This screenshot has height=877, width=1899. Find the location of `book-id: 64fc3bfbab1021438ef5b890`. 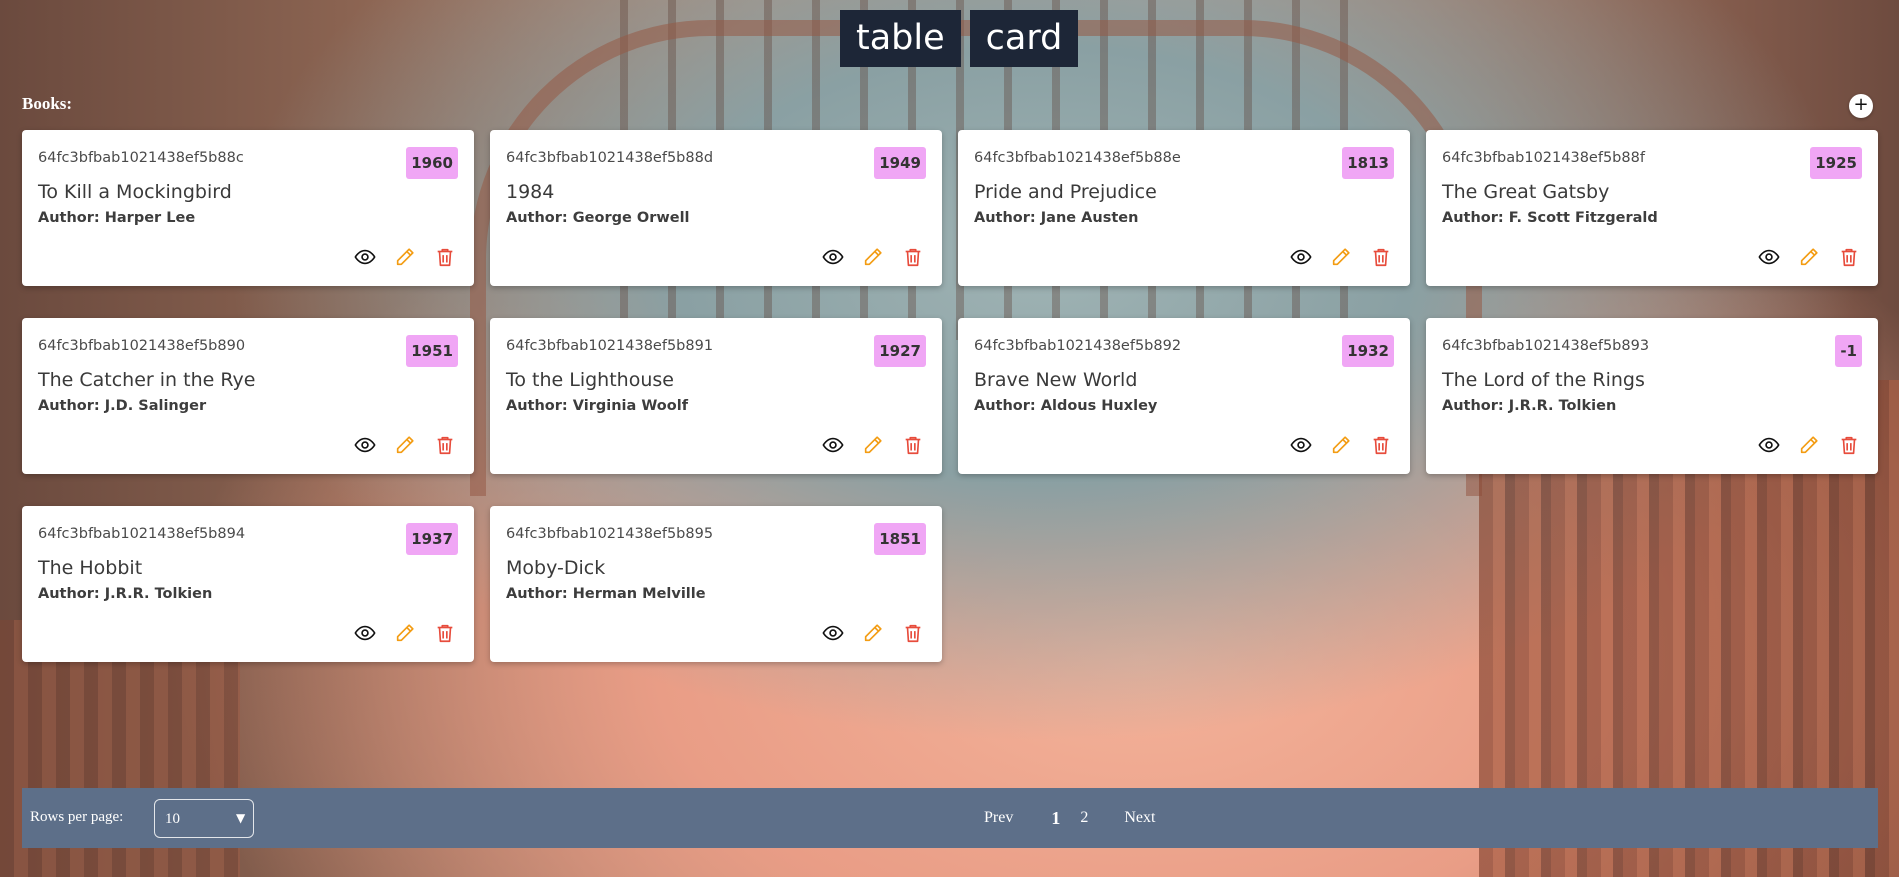

book-id: 64fc3bfbab1021438ef5b890 is located at coordinates (142, 346).